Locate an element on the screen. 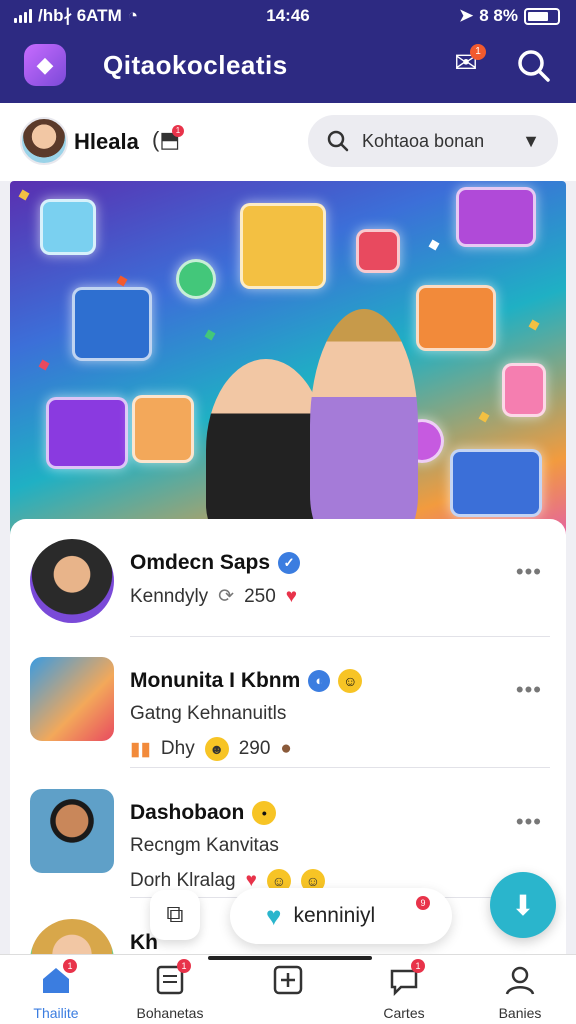  document-icon: 1 is located at coordinates (172, 978).